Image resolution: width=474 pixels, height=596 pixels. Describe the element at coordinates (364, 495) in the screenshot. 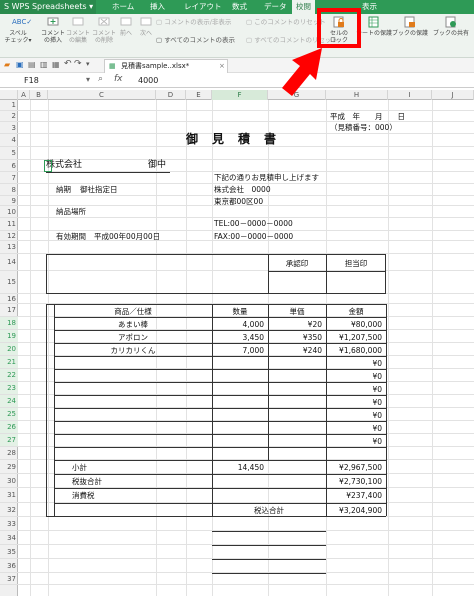

I see `tax-amount: ¥237,400` at that location.